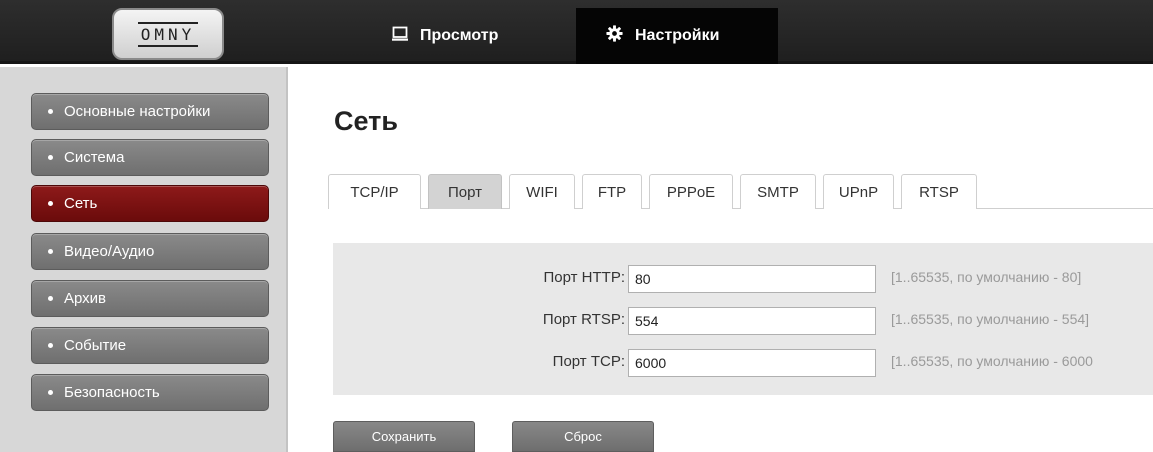  Describe the element at coordinates (150, 345) in the screenshot. I see `sidebar-item-event: Событие` at that location.